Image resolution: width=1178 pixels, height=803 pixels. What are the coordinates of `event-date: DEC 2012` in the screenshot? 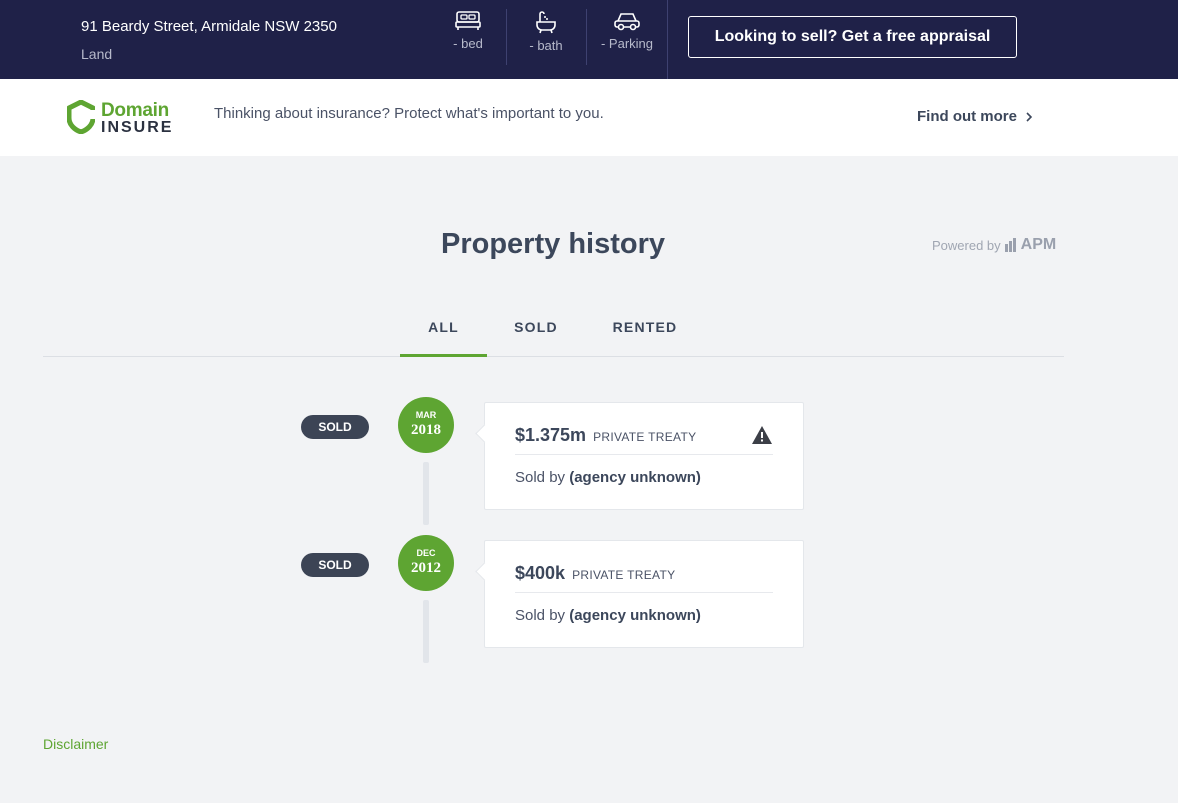 It's located at (426, 563).